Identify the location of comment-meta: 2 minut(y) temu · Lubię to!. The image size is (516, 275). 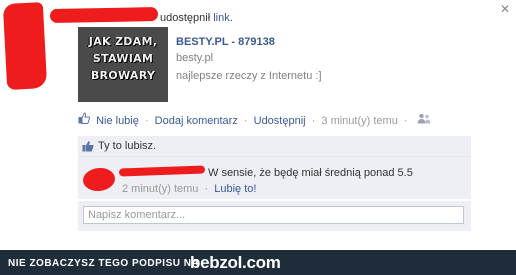
(189, 189).